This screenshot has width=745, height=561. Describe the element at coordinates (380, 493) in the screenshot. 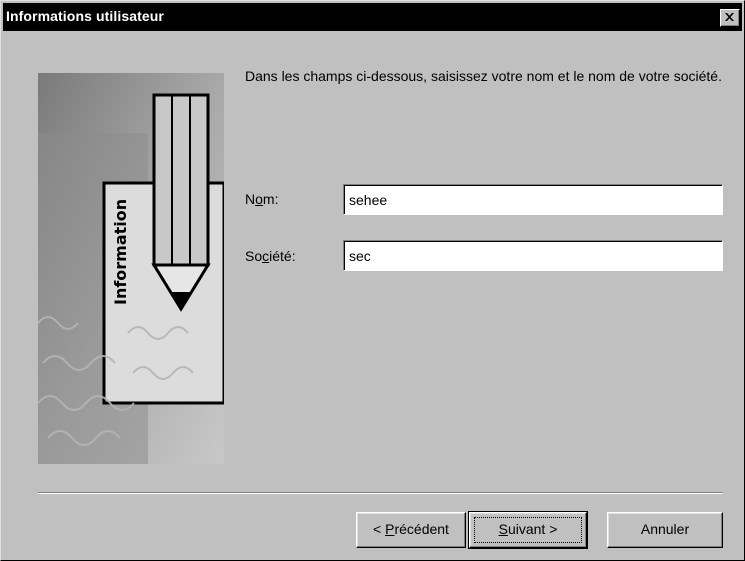

I see `button-separator` at that location.